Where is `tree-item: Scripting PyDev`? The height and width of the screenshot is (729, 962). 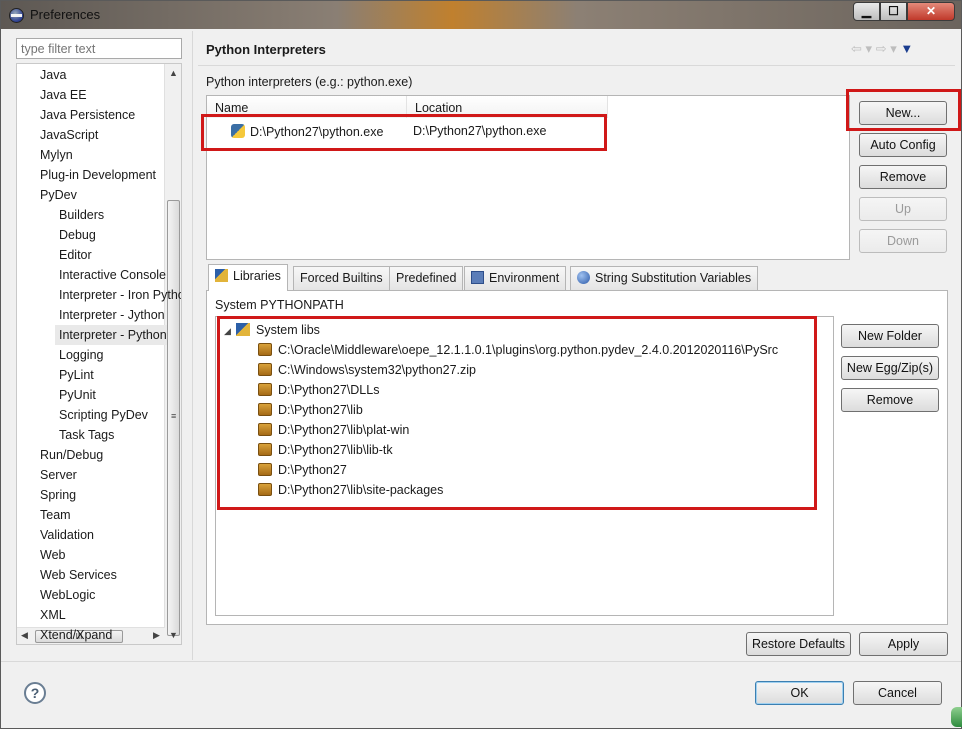
tree-item: Scripting PyDev is located at coordinates (101, 415).